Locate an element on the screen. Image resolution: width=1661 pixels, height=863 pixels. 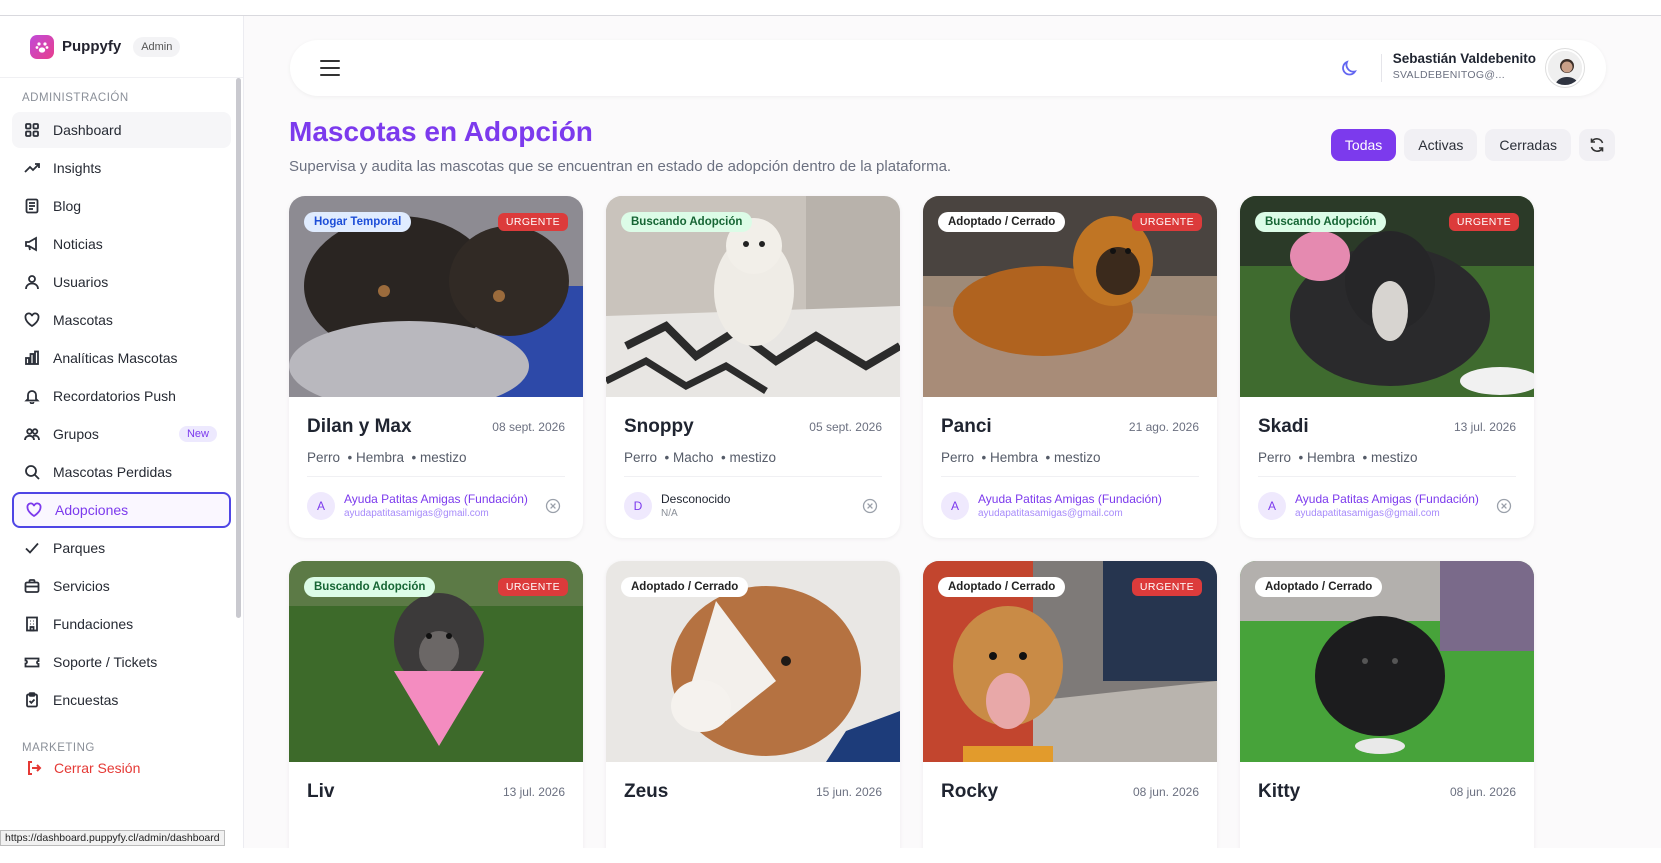
pet-card: Adoptado / Cerrado Zeus 15 jun. 2026 is located at coordinates (753, 704).